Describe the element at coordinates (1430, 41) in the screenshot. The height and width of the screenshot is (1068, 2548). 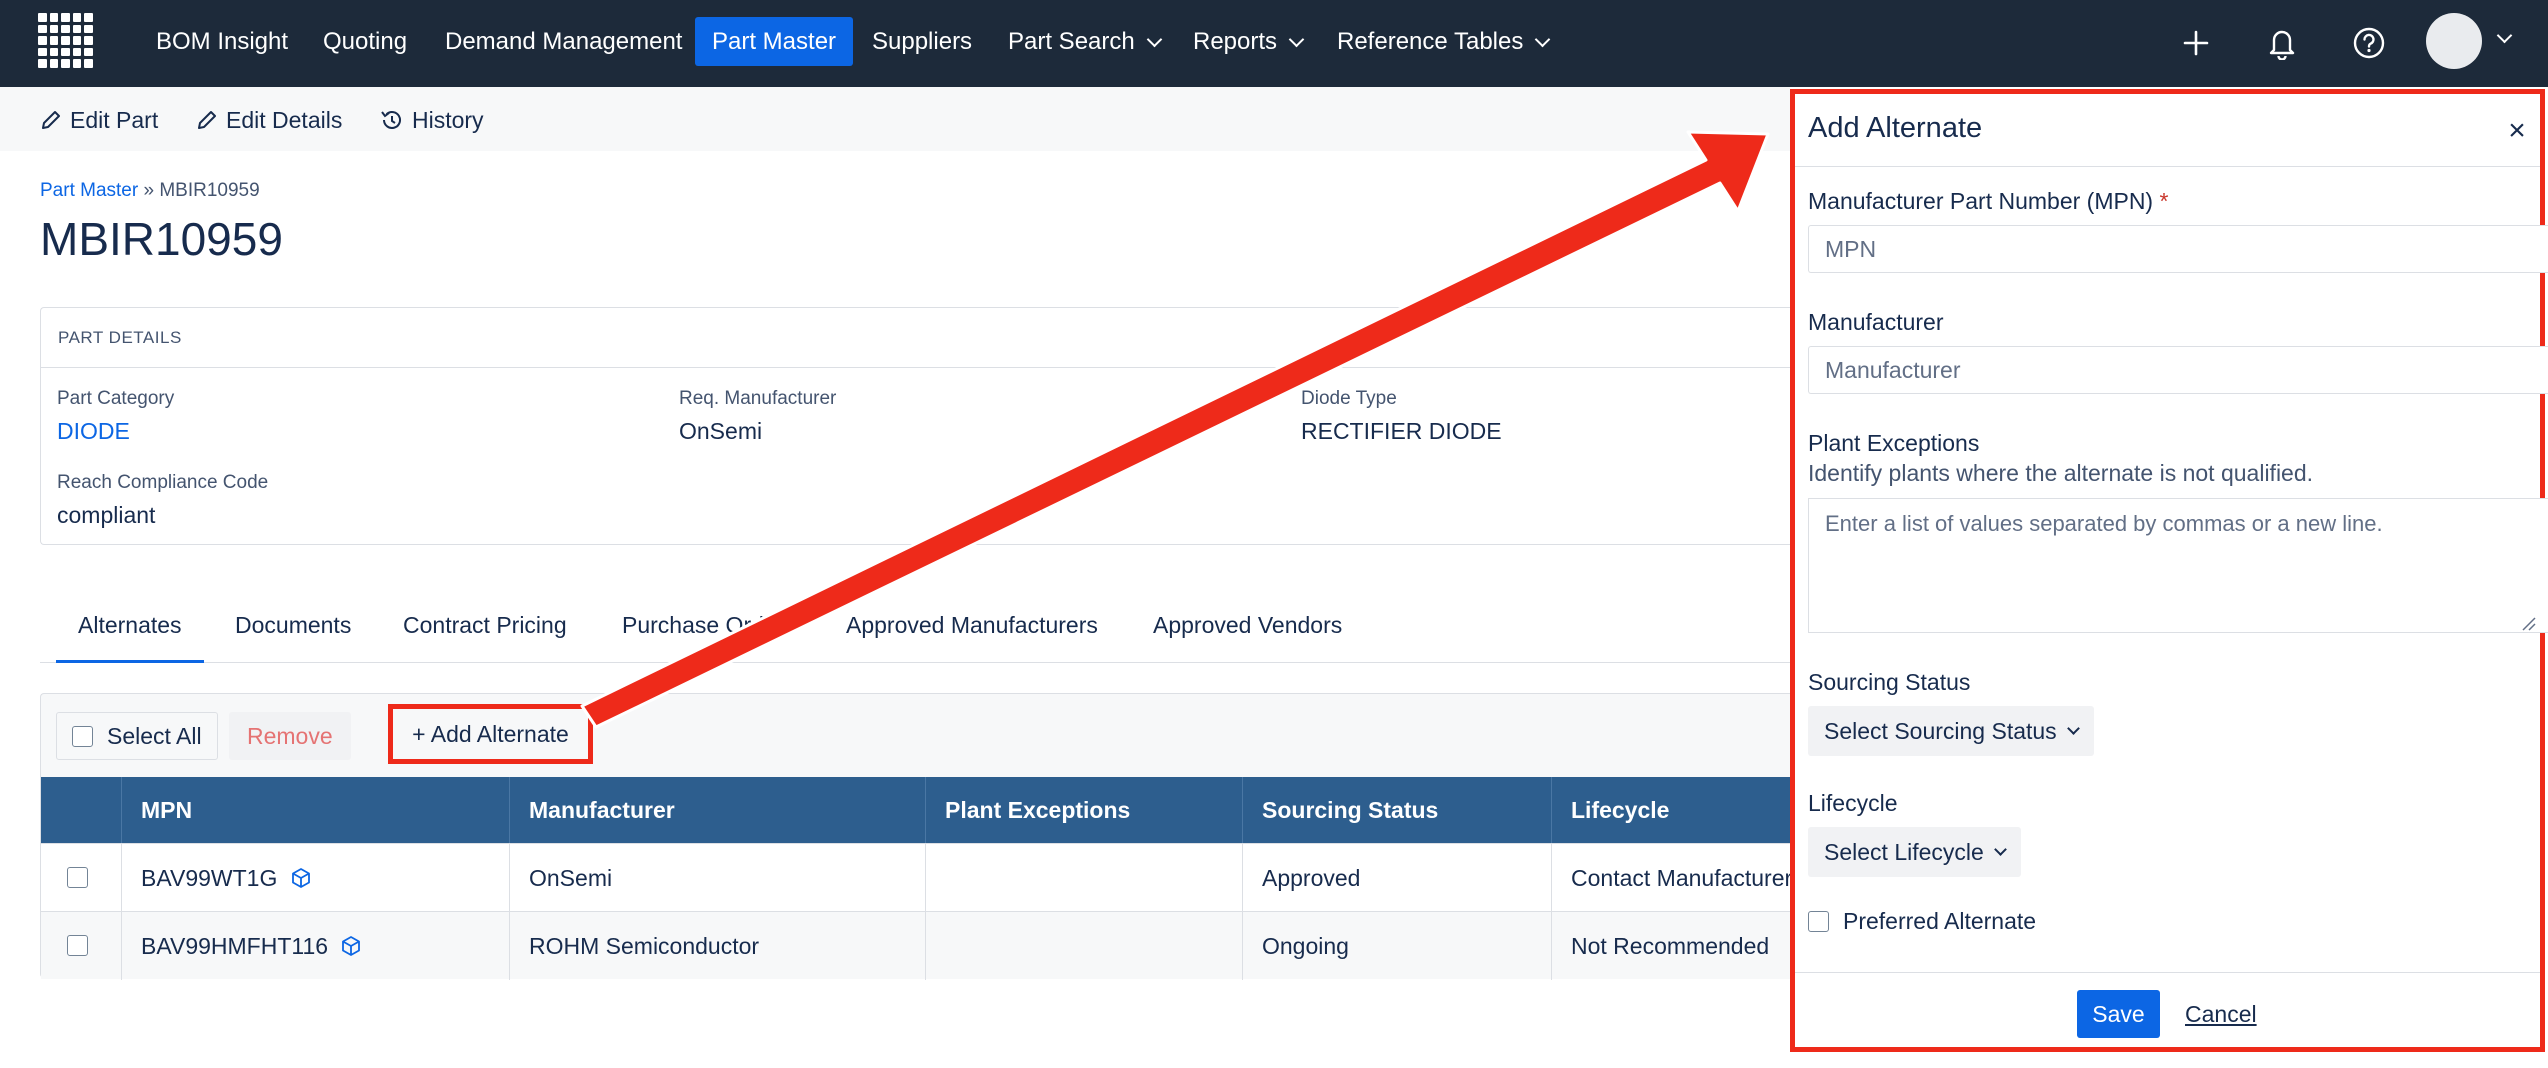
I see `nav-item-label: Reference Tables` at that location.